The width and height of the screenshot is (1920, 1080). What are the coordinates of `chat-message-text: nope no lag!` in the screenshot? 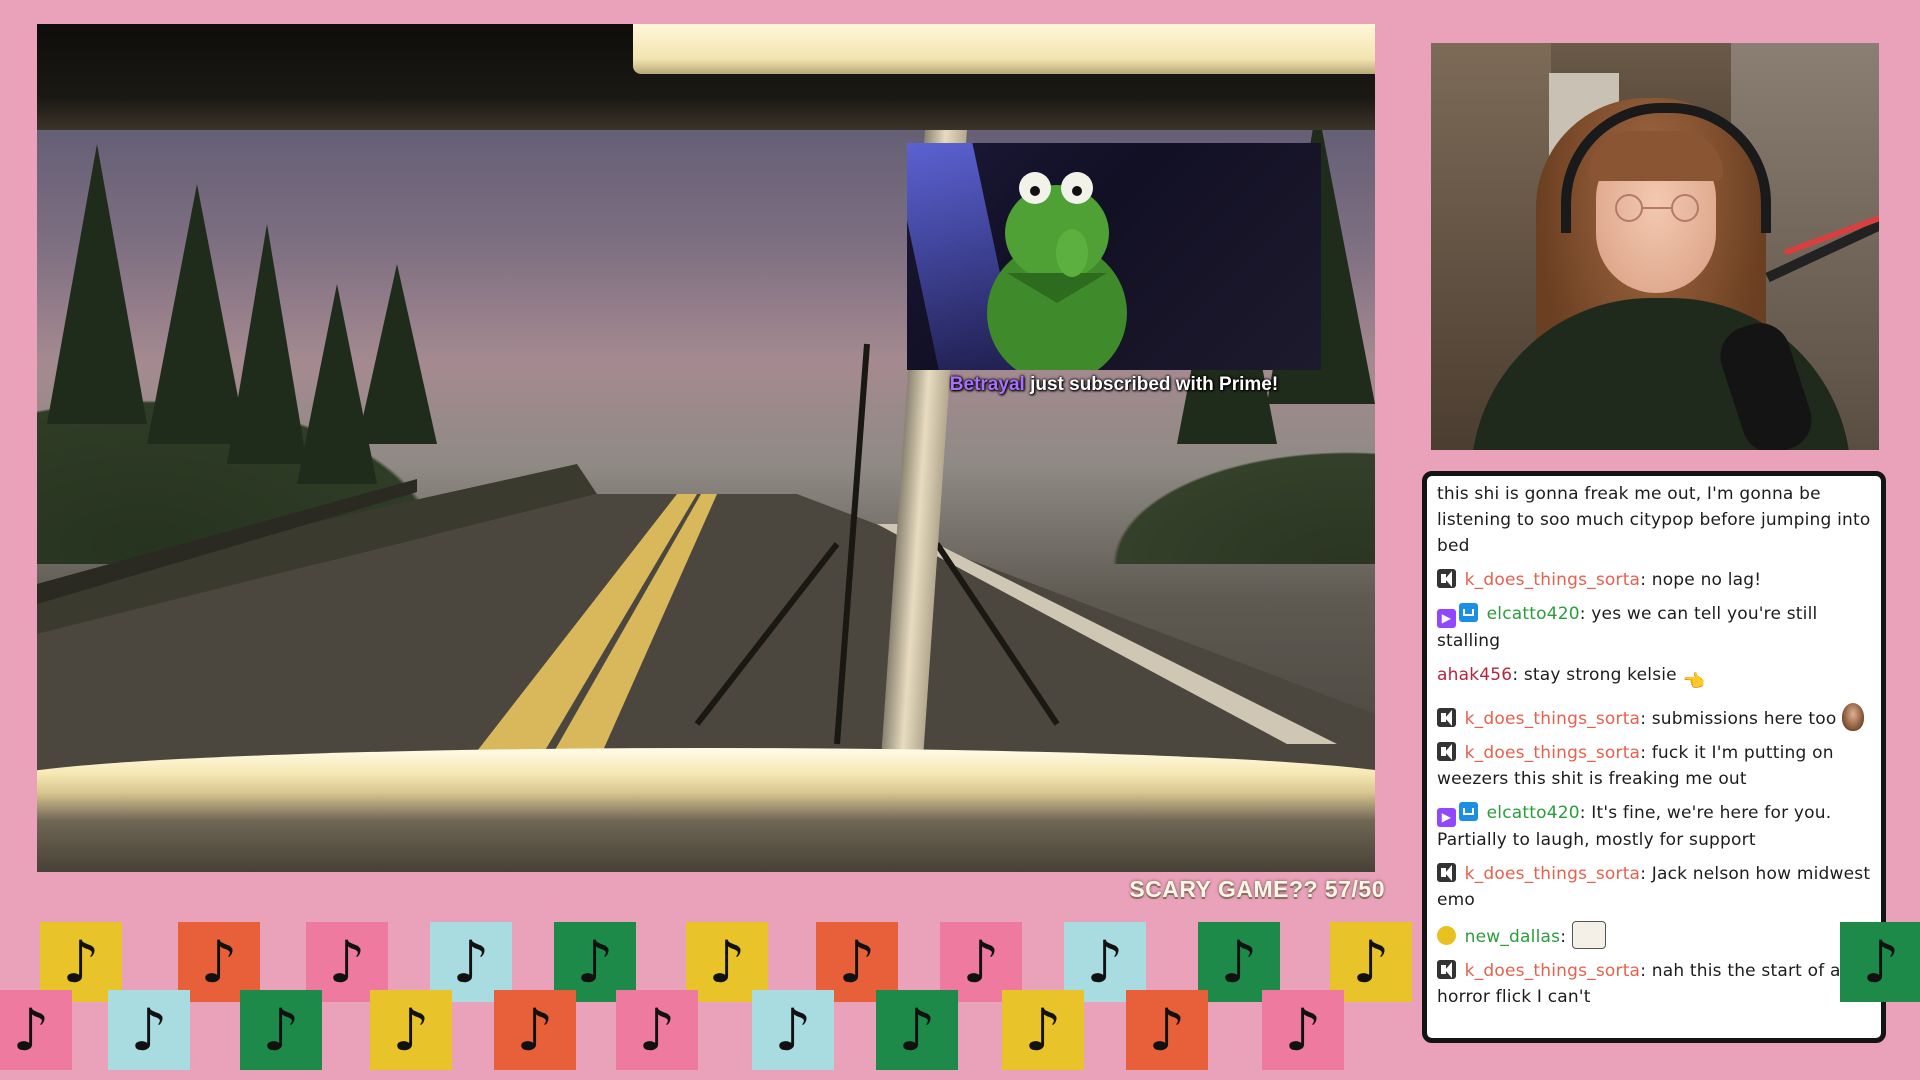 It's located at (1706, 580).